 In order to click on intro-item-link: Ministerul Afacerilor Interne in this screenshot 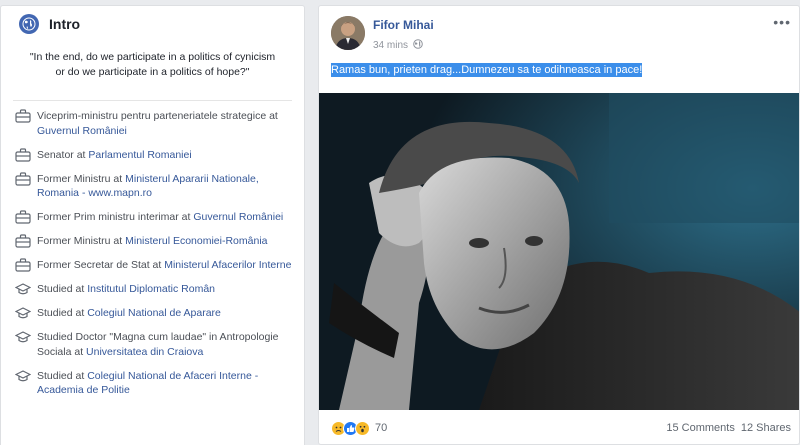, I will do `click(227, 265)`.